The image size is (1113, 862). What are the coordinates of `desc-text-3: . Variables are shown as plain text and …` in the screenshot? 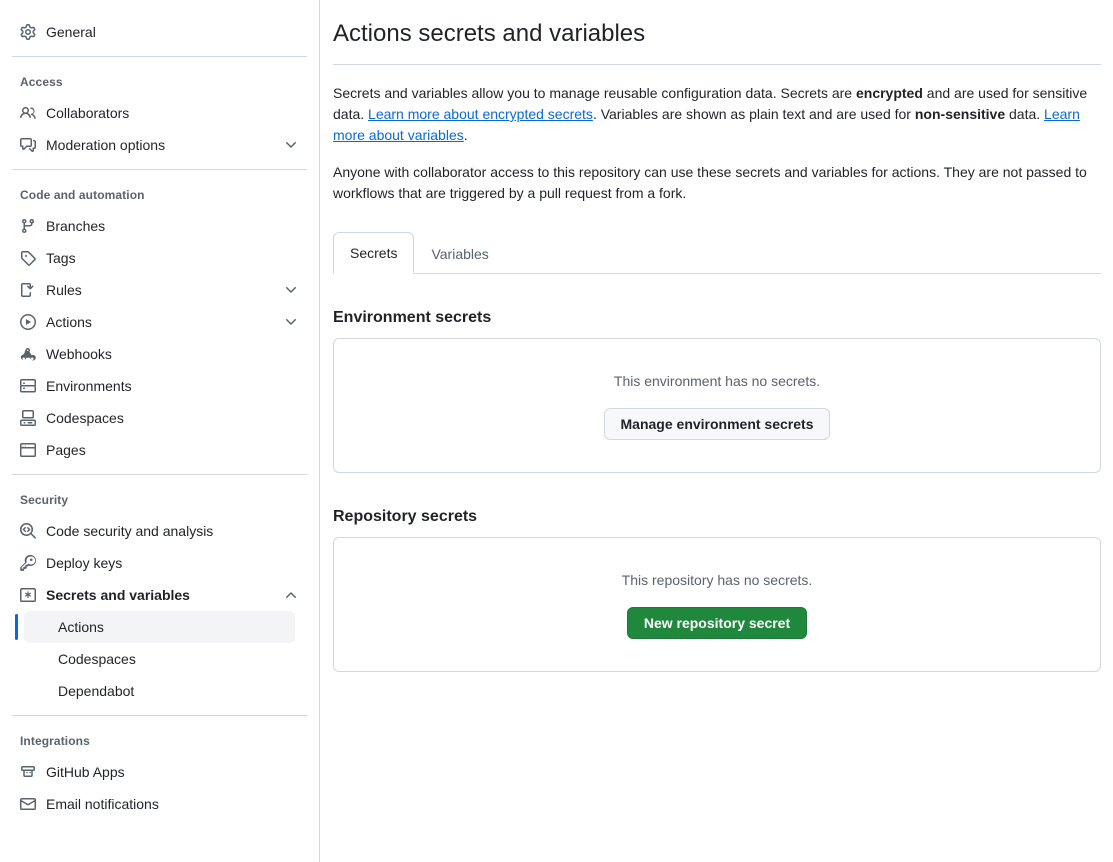 It's located at (753, 114).